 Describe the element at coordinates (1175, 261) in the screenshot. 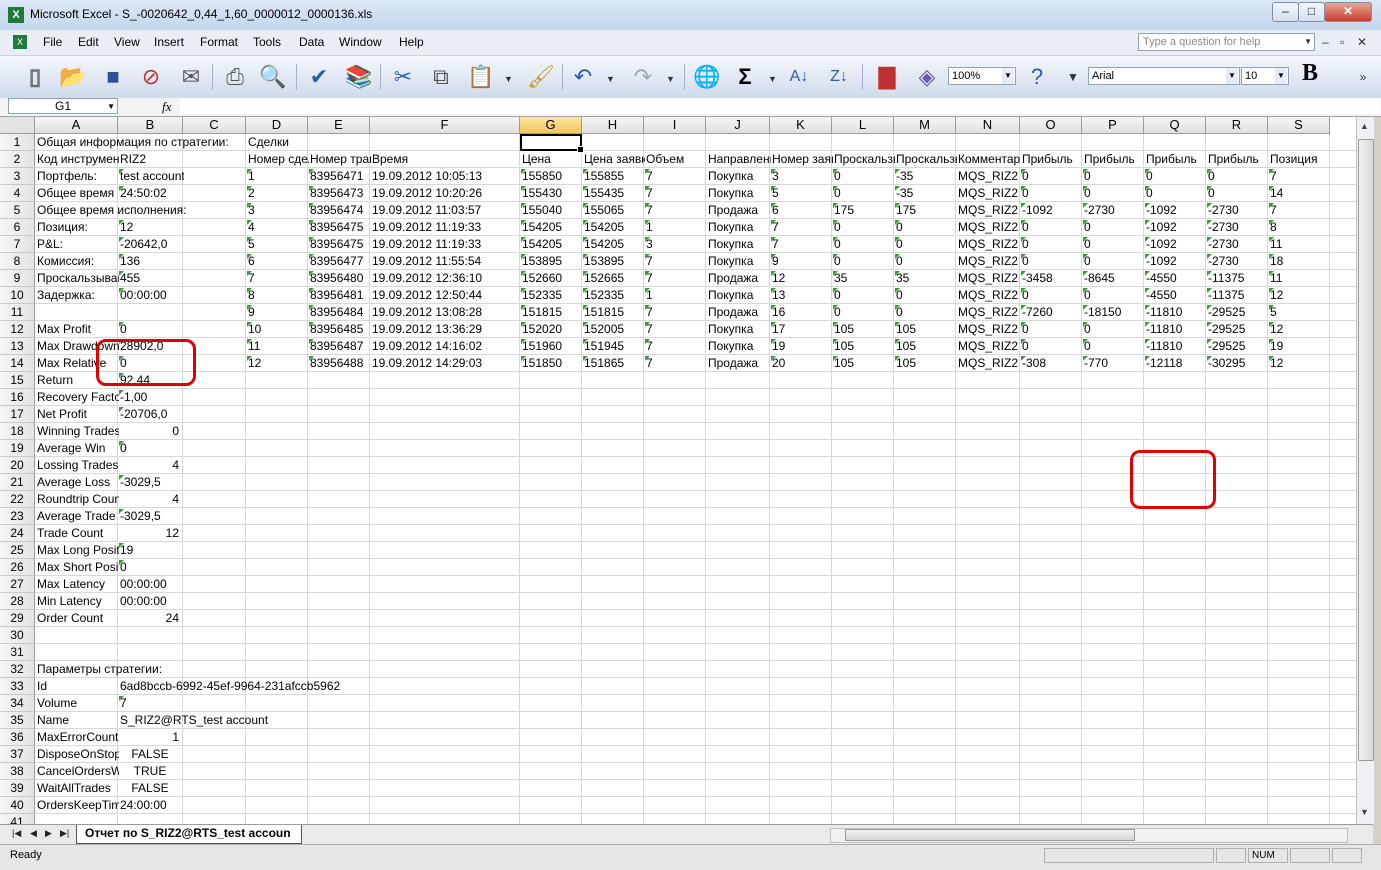

I see `cell-q8: -1092` at that location.